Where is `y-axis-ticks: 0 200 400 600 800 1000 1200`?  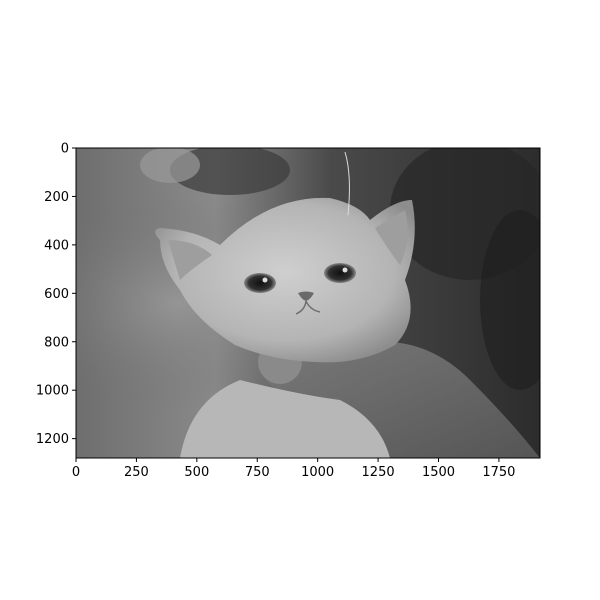 y-axis-ticks: 0 200 400 600 800 1000 1200 is located at coordinates (56, 294).